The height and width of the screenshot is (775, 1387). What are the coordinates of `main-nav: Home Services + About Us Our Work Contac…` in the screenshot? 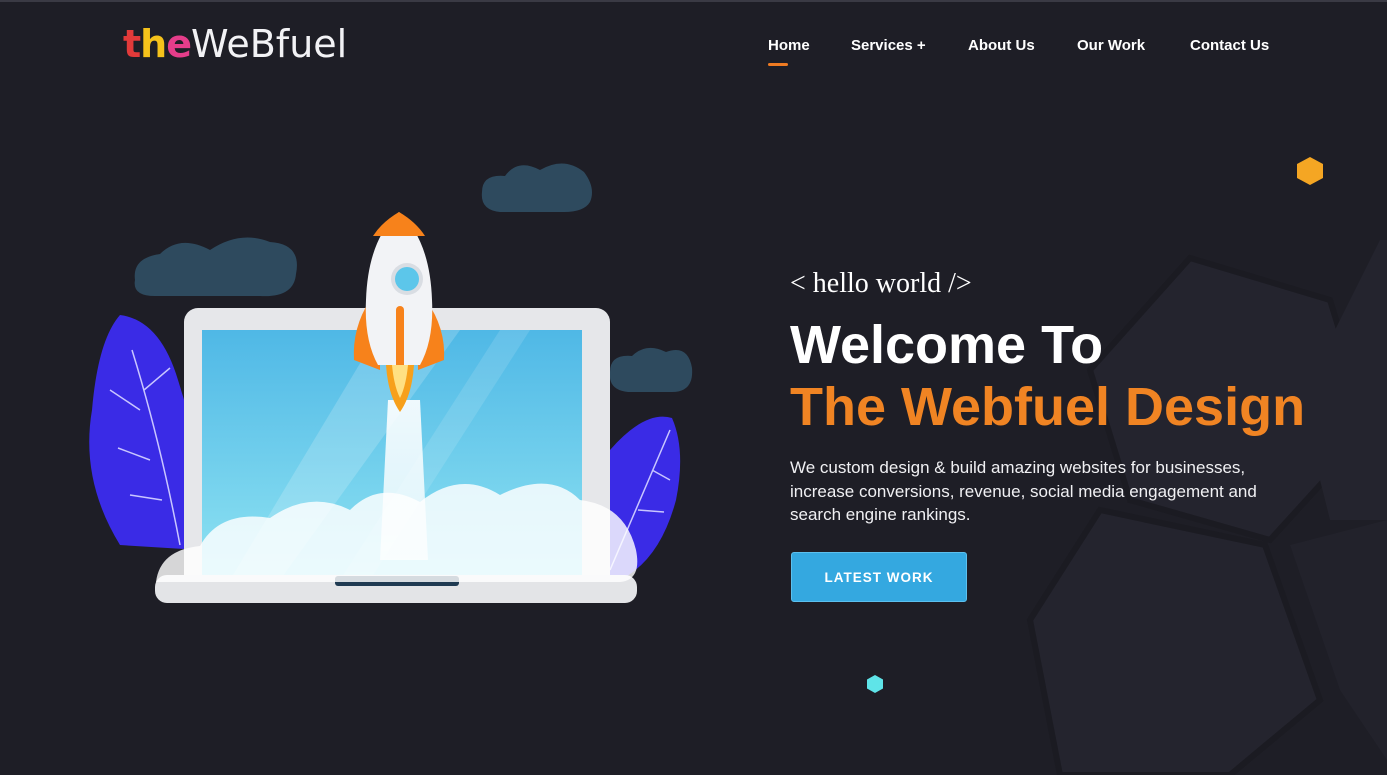 It's located at (693, 51).